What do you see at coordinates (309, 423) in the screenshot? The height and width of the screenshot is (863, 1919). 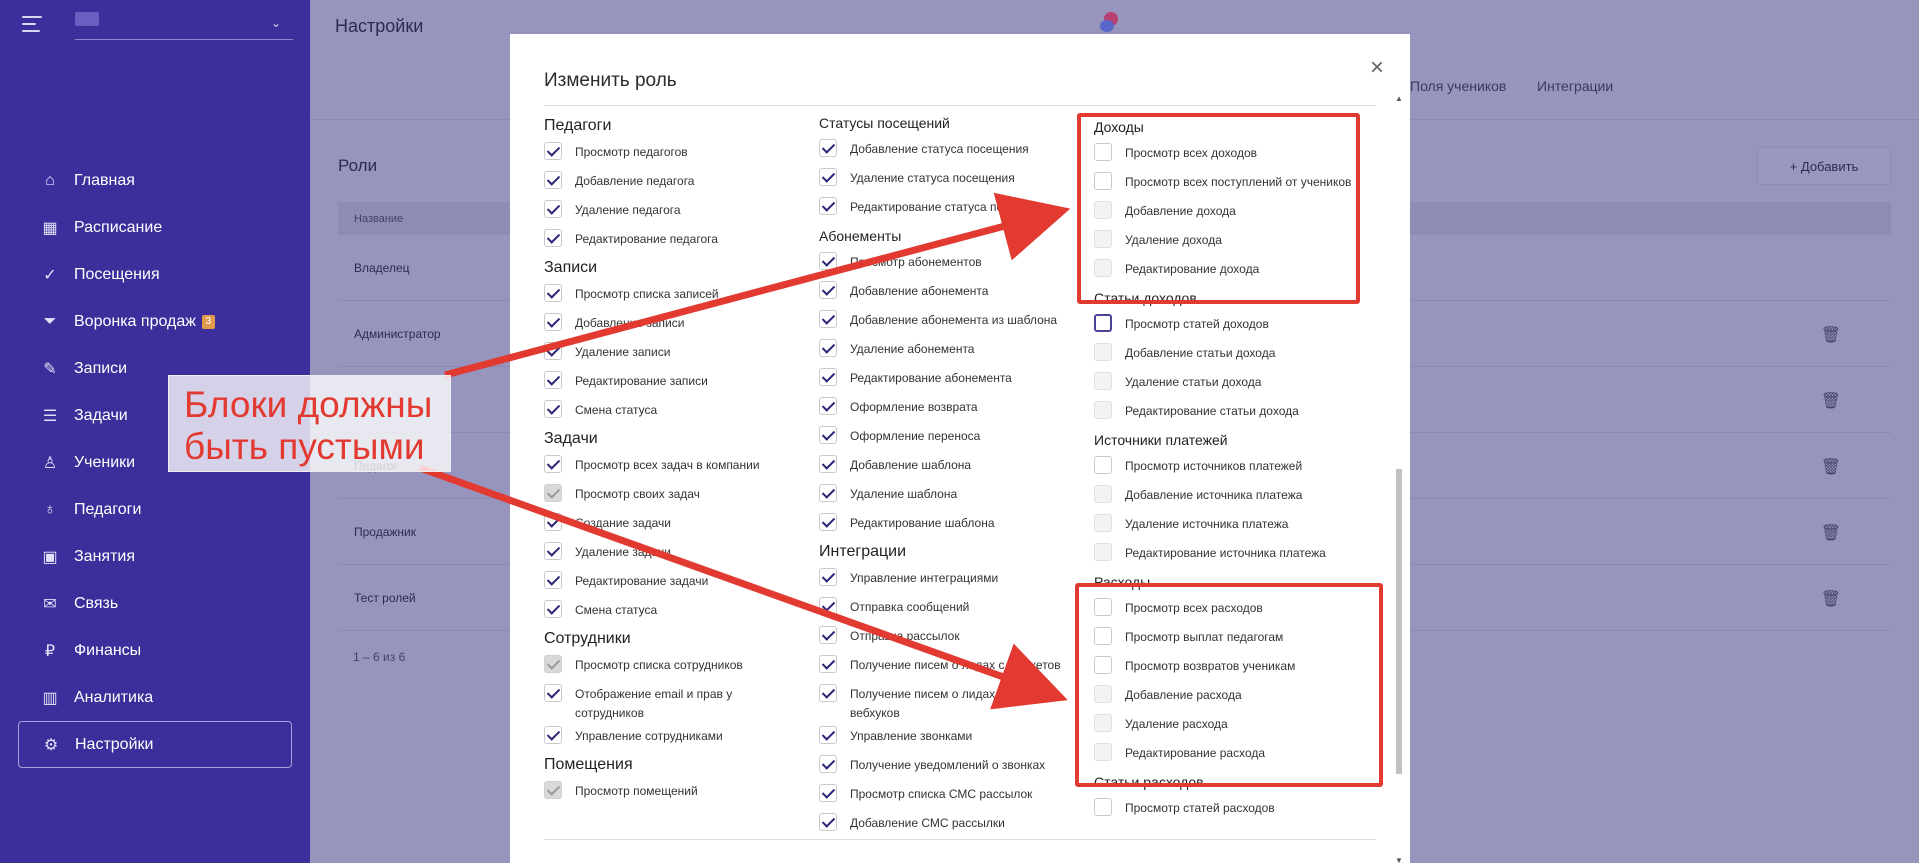 I see `annotation-note: Блоки должны быть пустыми` at bounding box center [309, 423].